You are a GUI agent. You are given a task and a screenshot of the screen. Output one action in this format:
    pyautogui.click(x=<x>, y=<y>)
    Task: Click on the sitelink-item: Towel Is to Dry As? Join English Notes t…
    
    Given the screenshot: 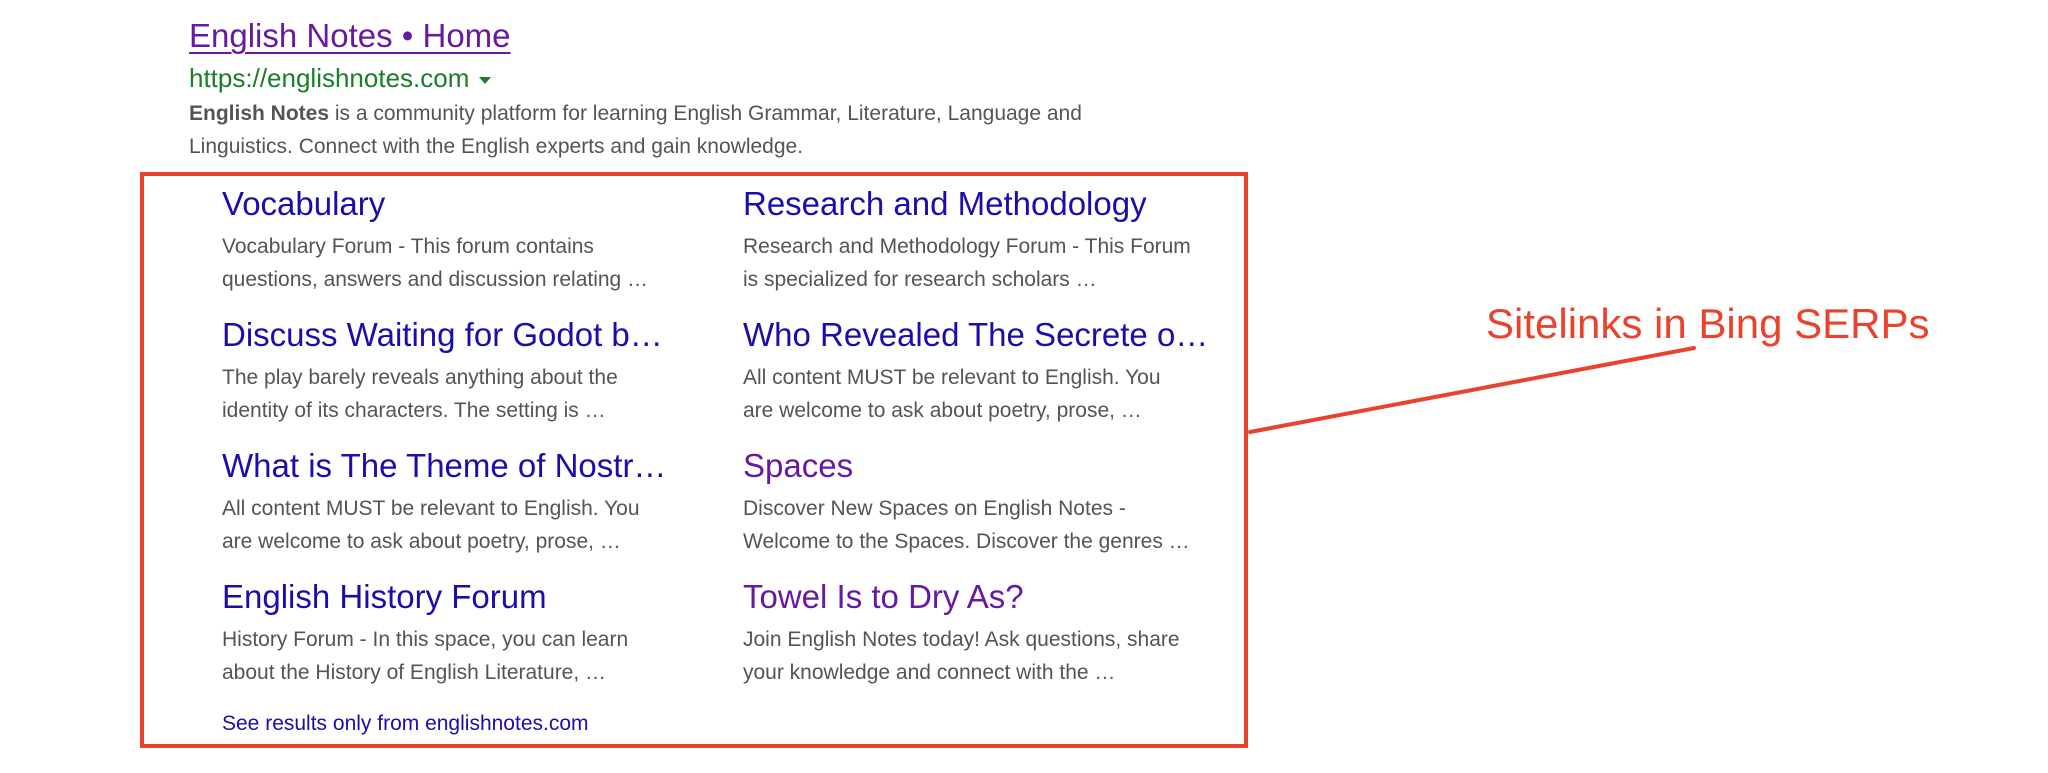 What is the action you would take?
    pyautogui.click(x=983, y=632)
    